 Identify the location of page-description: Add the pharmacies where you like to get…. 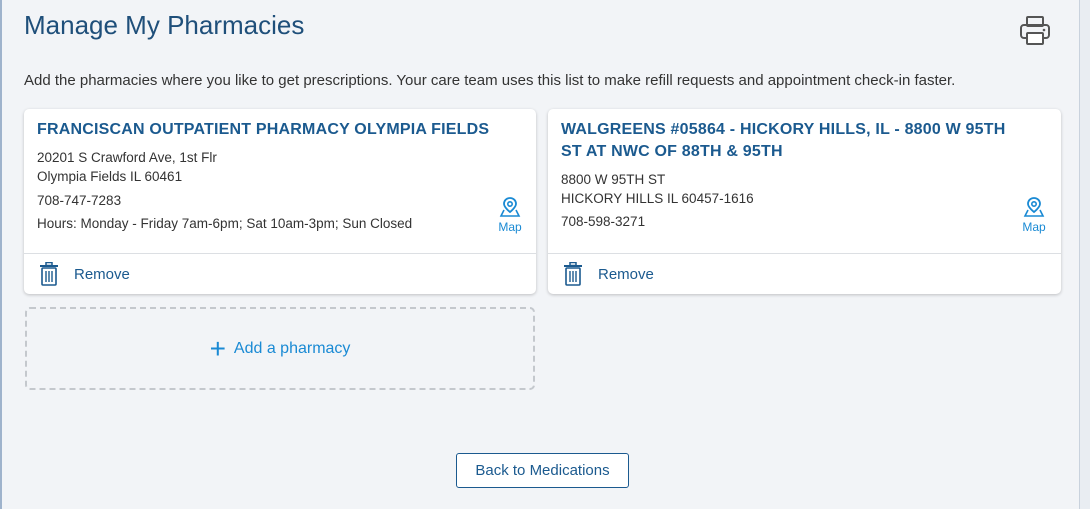
(490, 80).